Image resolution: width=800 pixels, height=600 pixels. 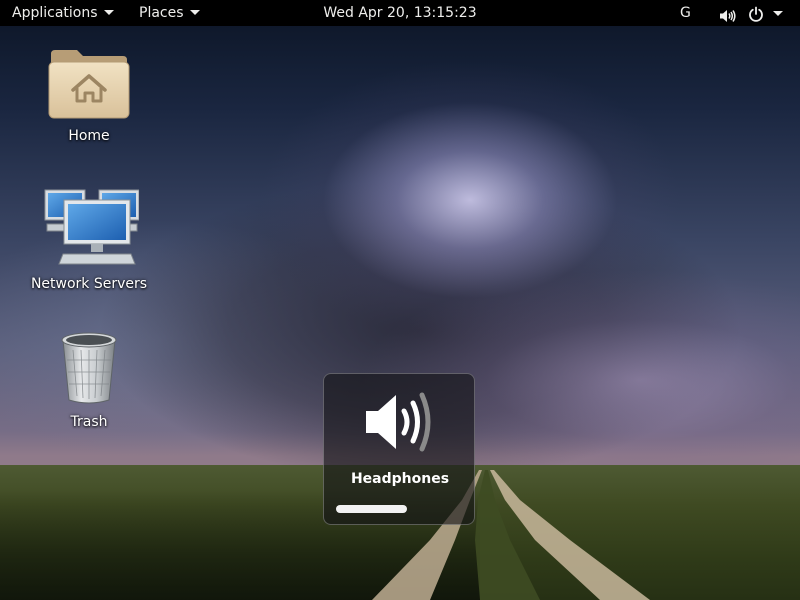 What do you see at coordinates (89, 136) in the screenshot?
I see `desktop-icon-label: Home` at bounding box center [89, 136].